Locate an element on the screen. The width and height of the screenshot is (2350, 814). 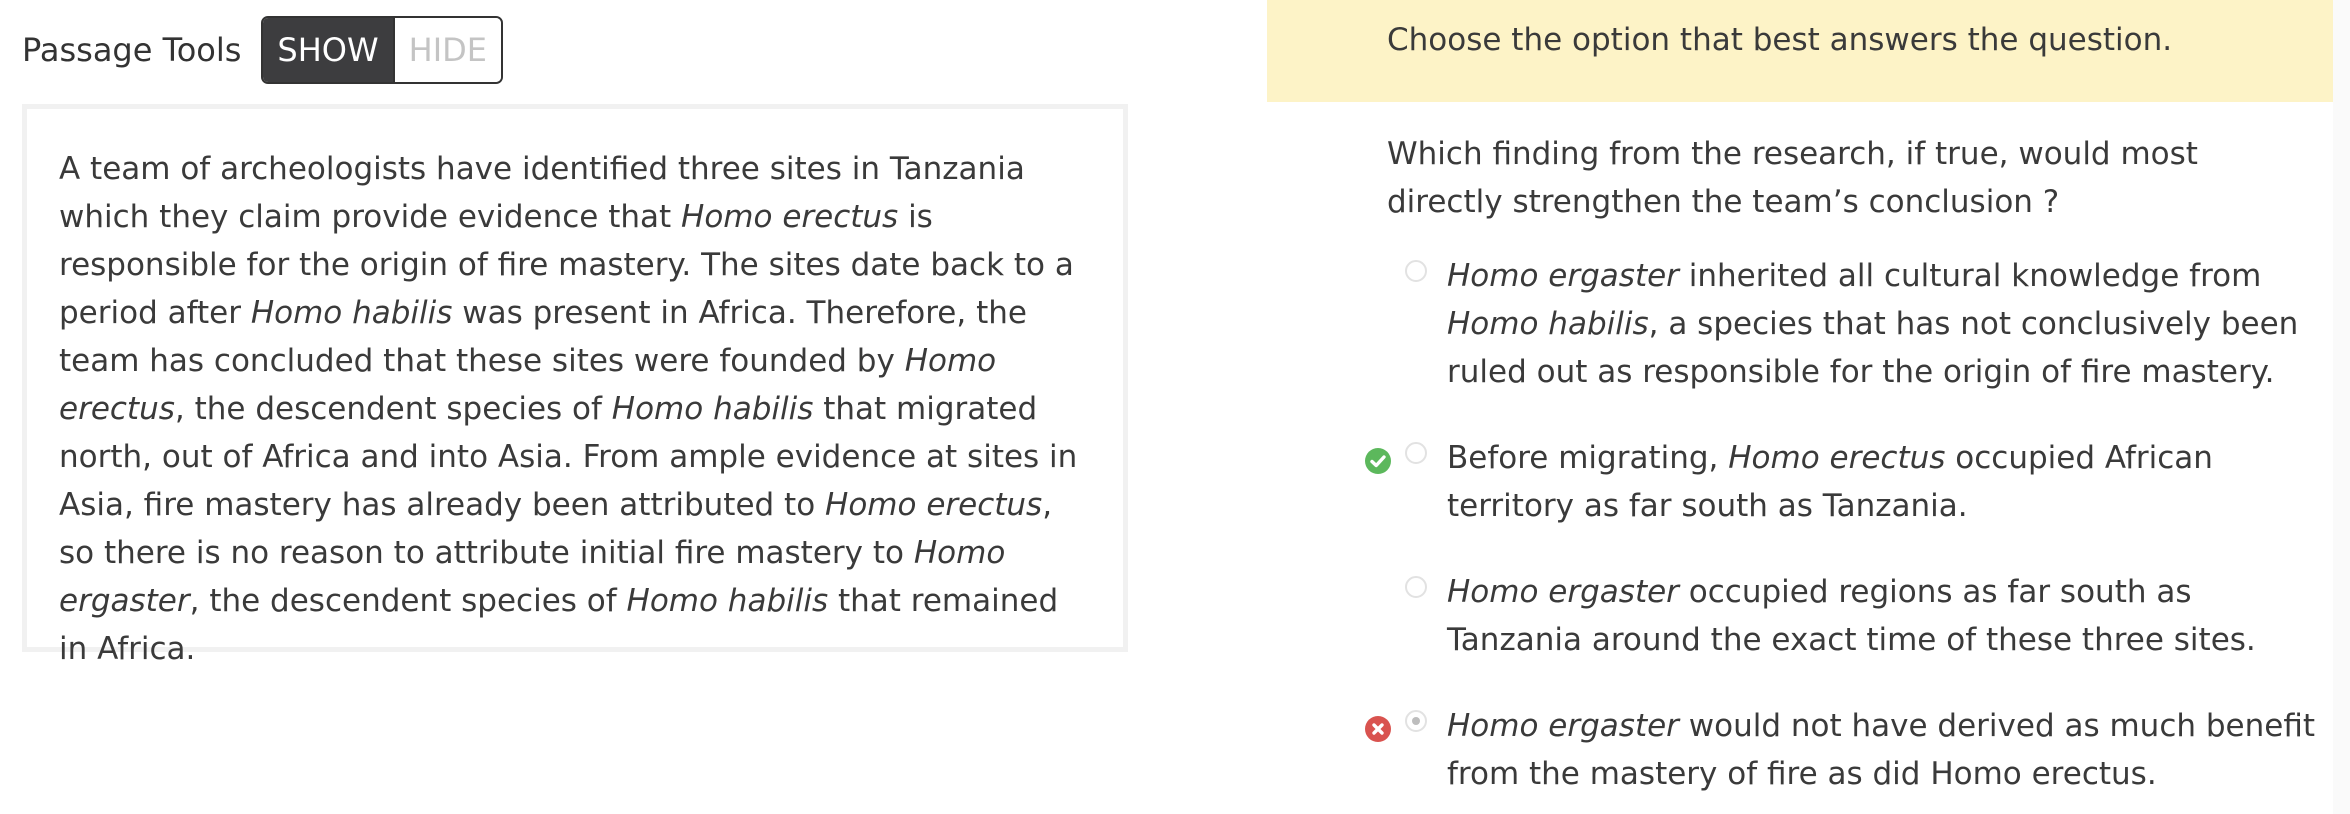
incorrect-x-icon is located at coordinates (1378, 729).